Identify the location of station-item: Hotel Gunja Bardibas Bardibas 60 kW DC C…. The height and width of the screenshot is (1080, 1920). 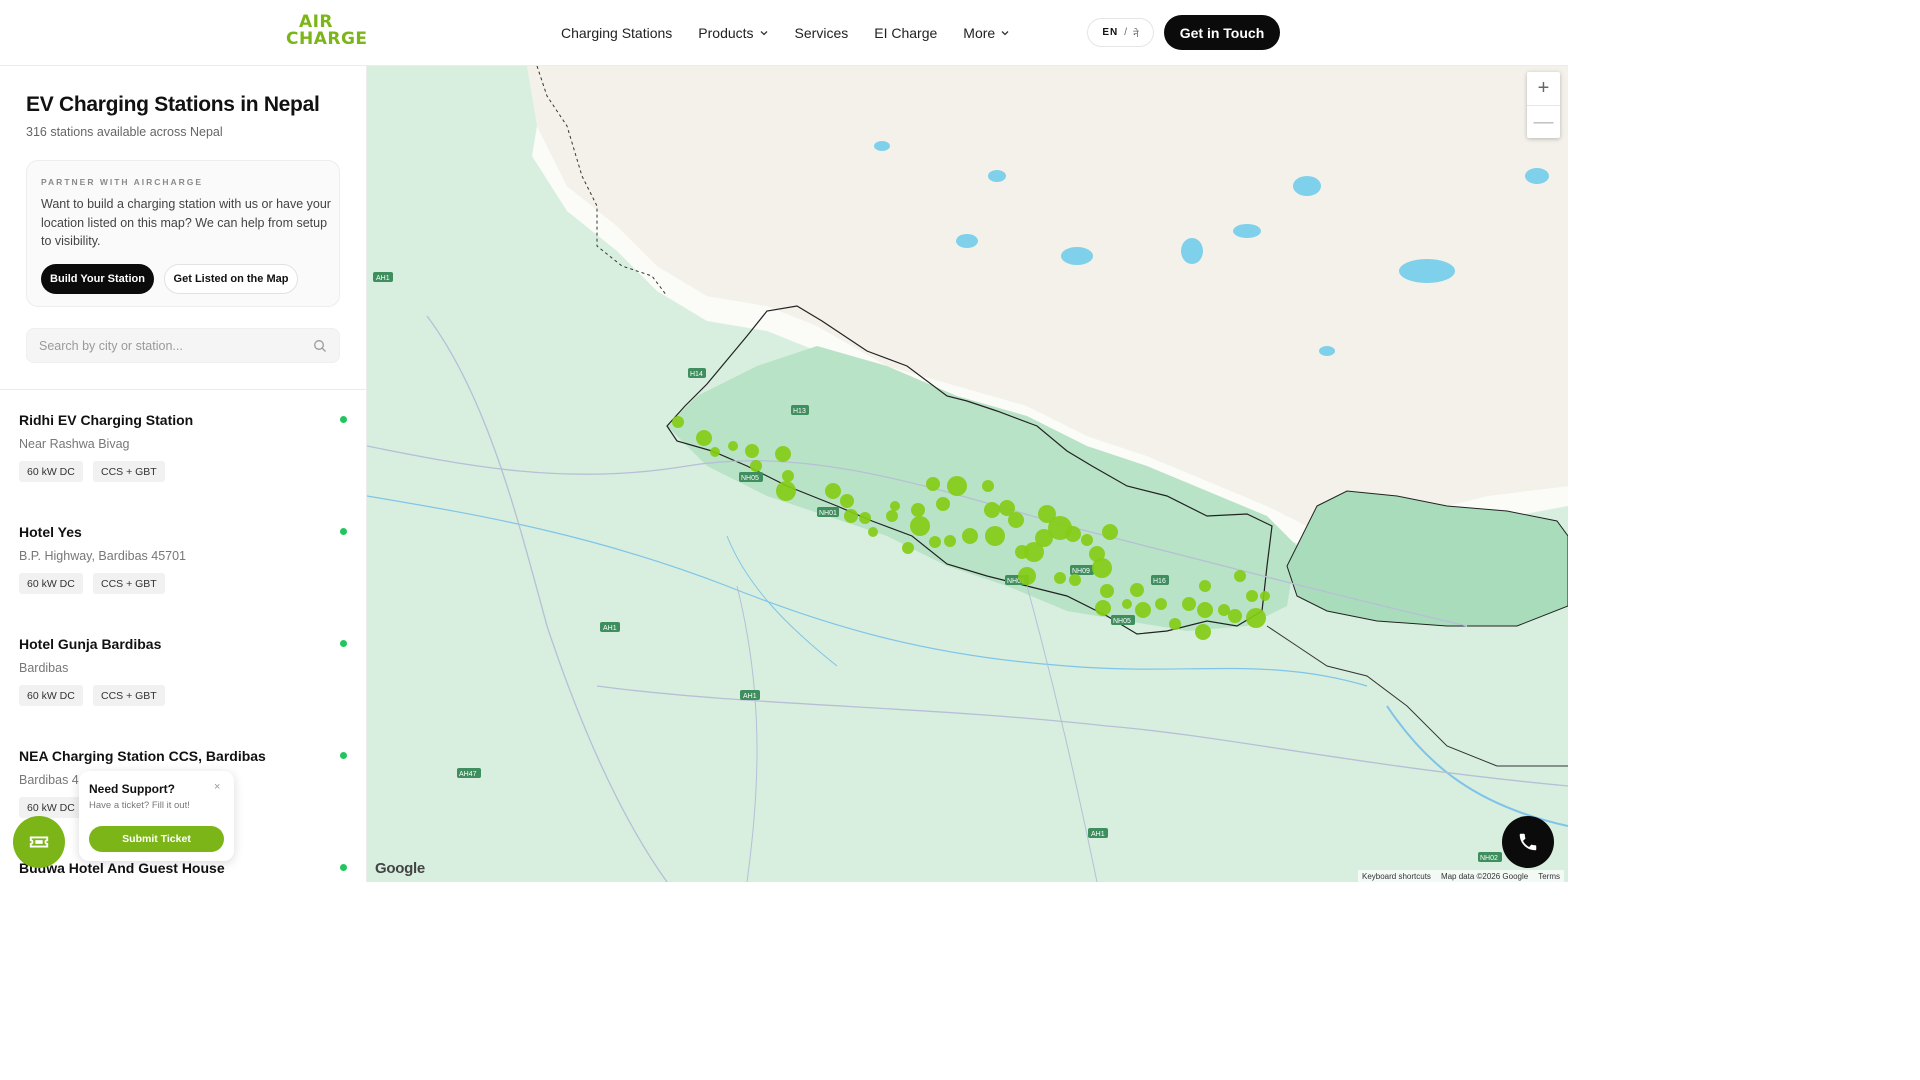
(183, 692).